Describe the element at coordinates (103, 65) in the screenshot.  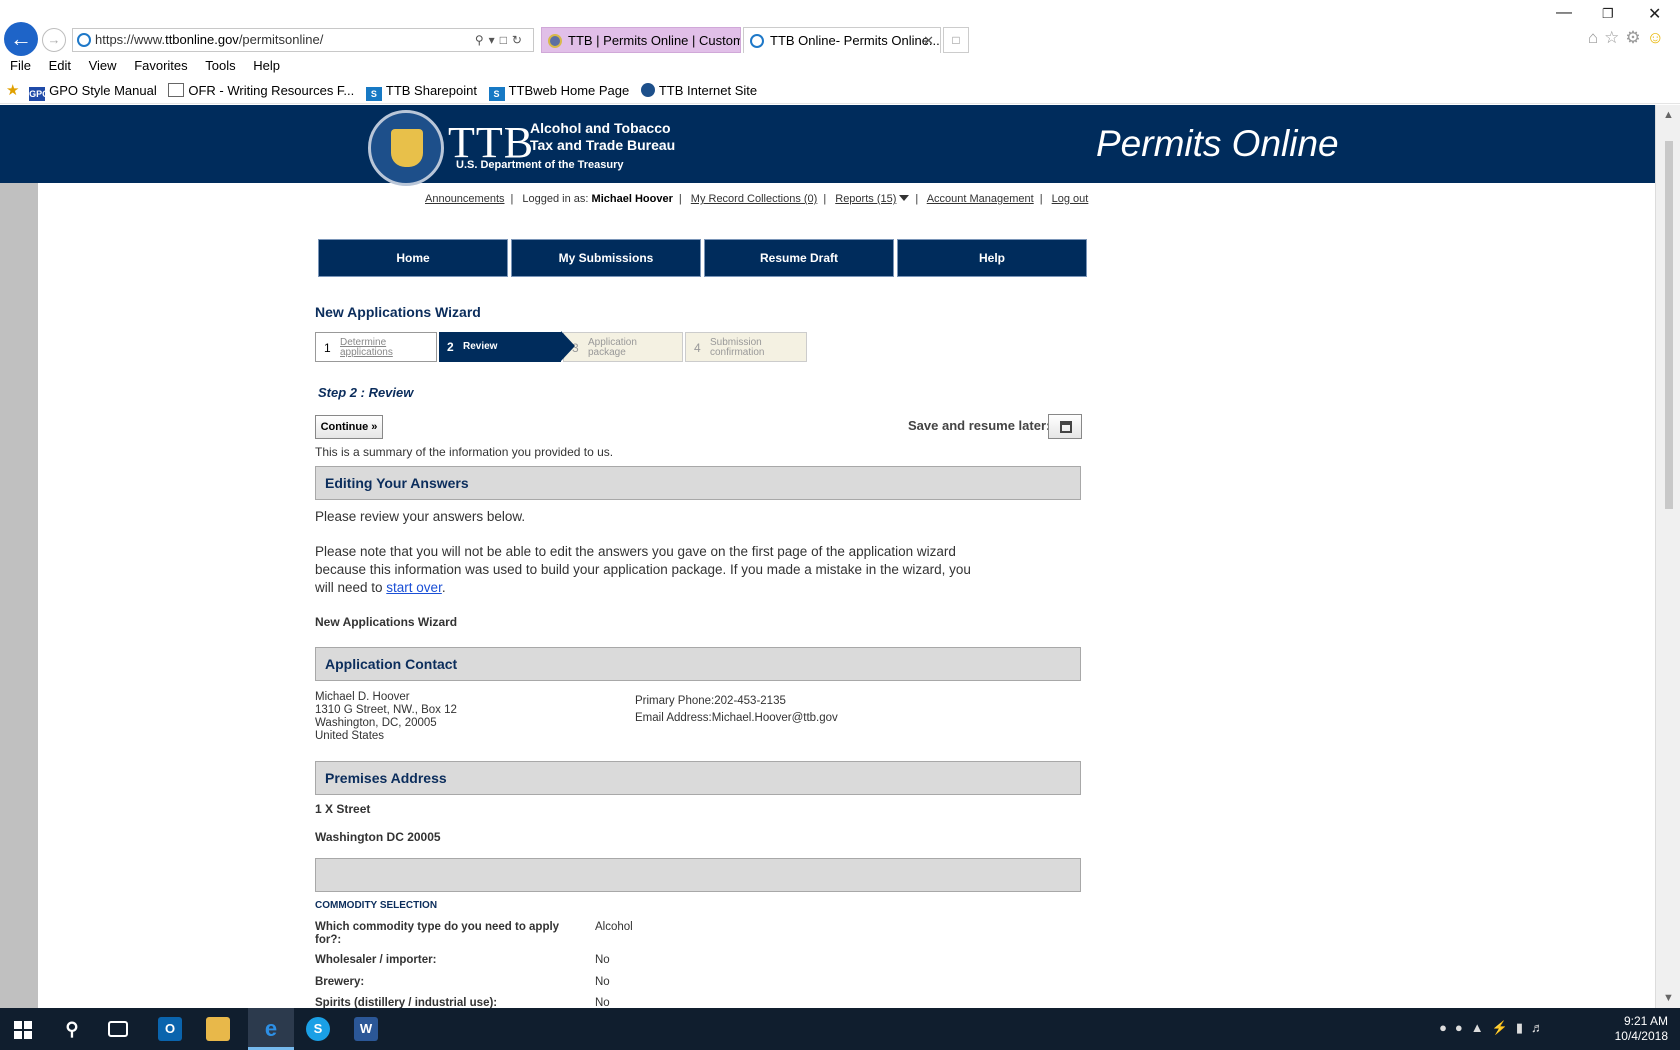
I see `menu-view: View` at that location.